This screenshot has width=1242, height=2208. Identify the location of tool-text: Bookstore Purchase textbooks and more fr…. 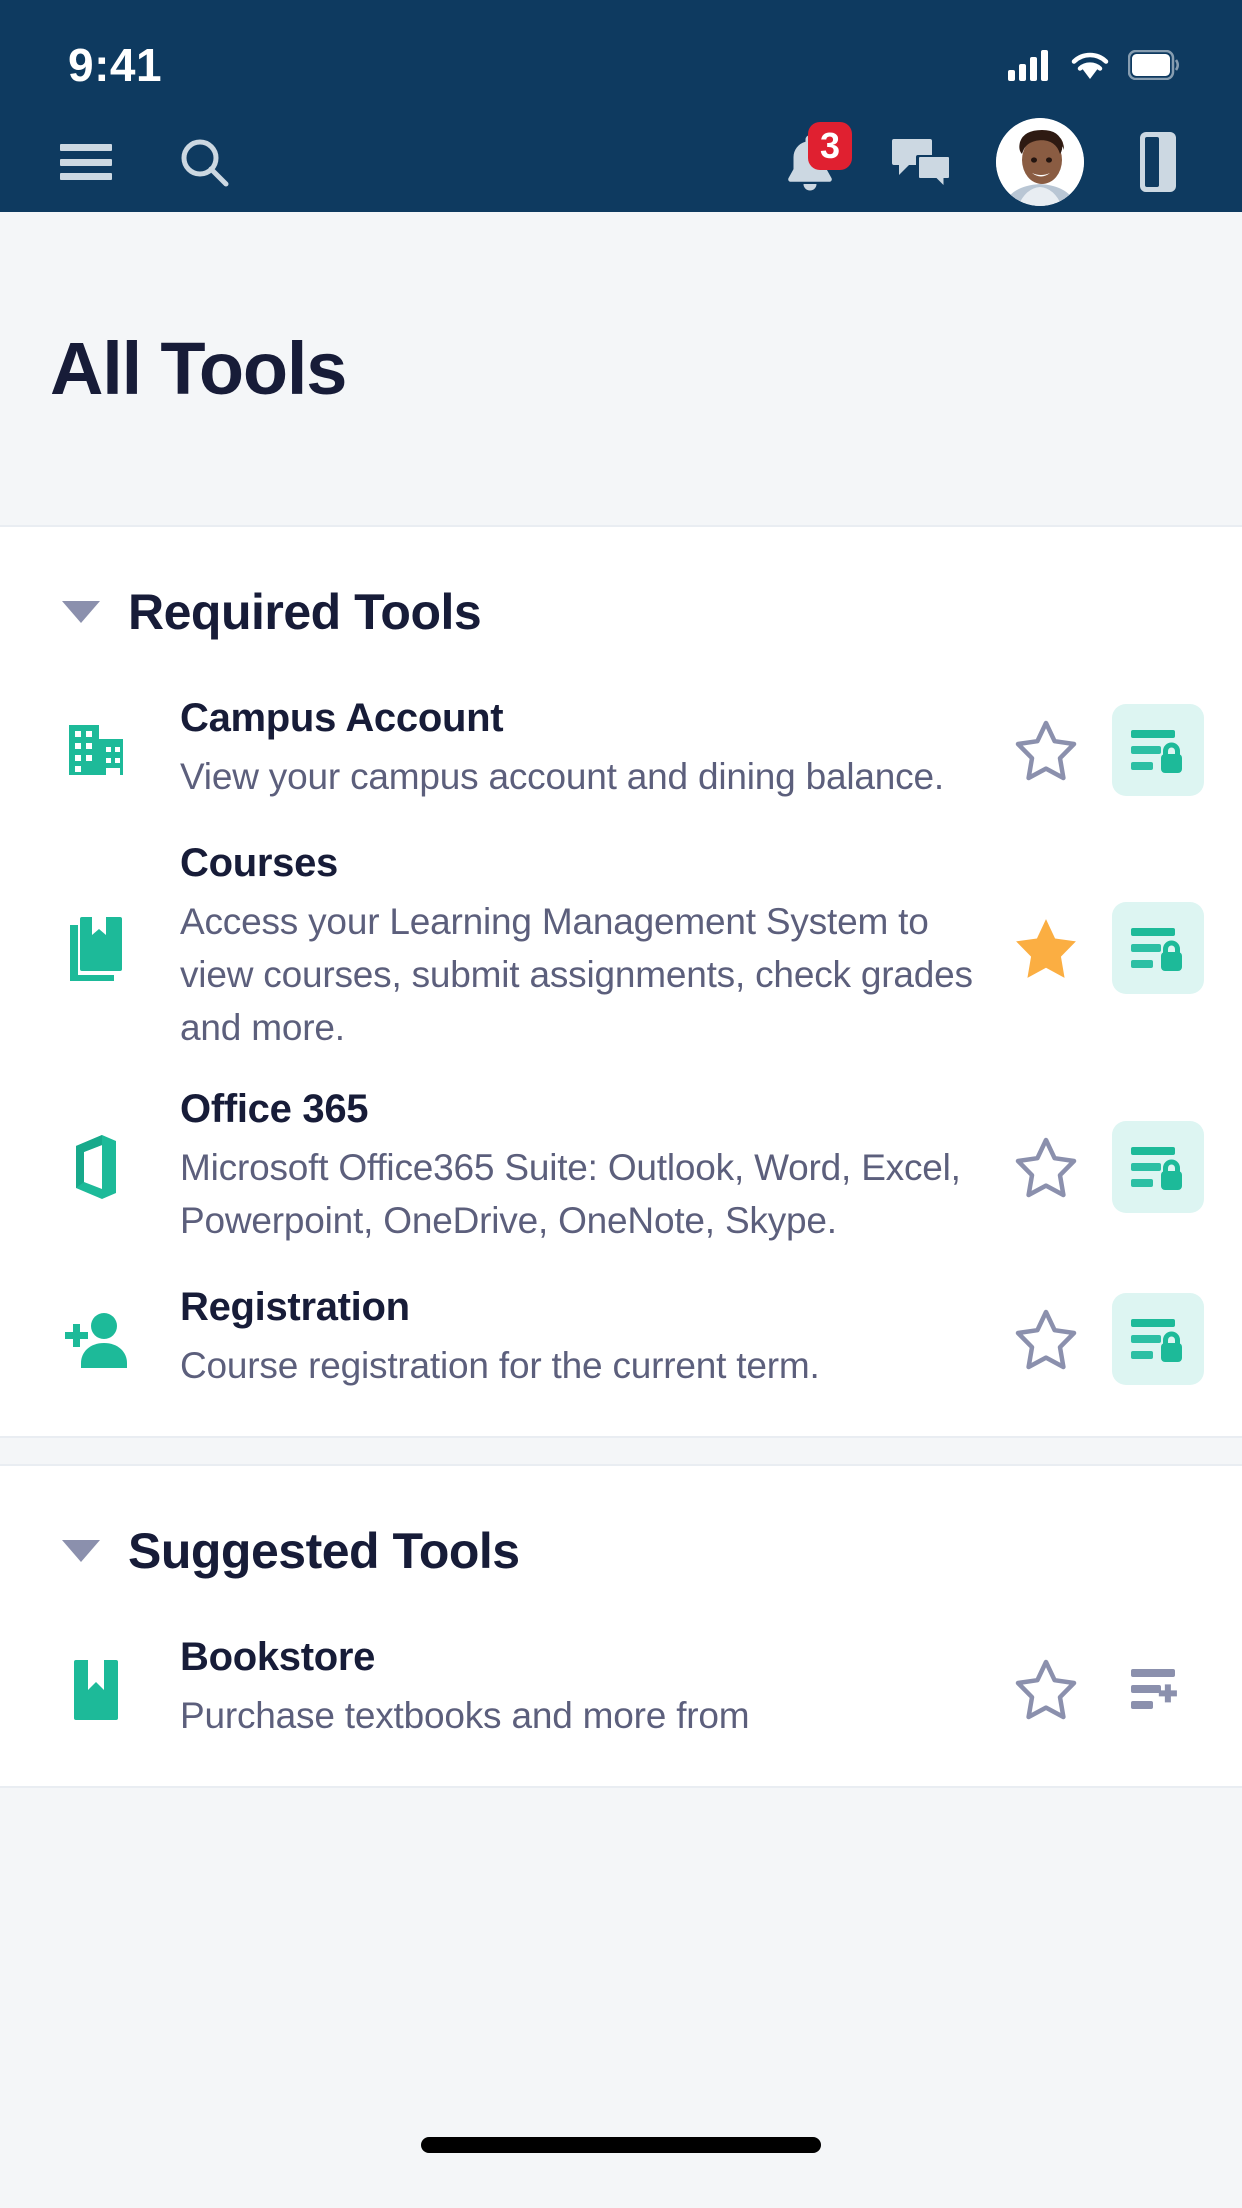
(576, 1689).